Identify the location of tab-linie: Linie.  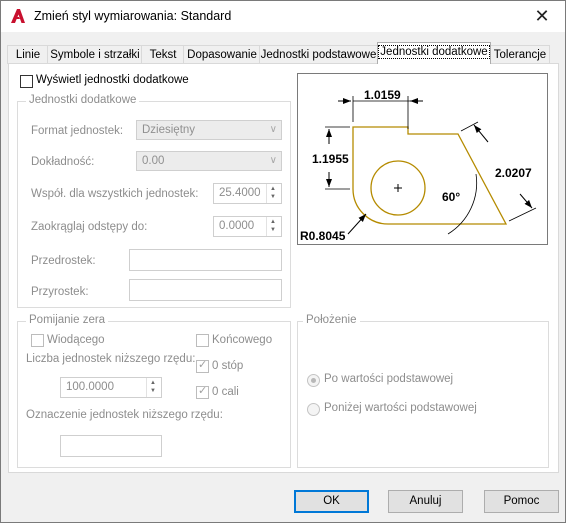
(28, 54).